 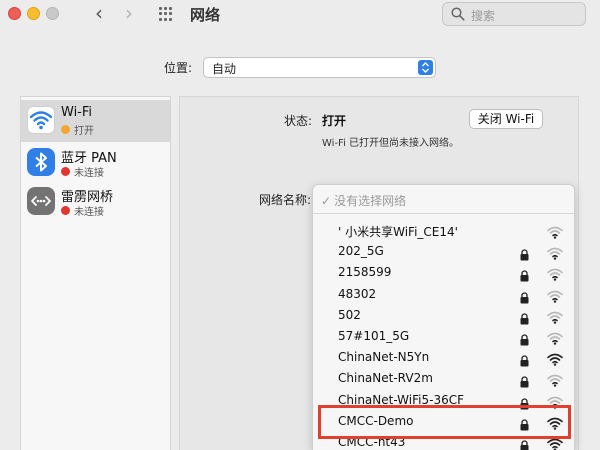 I want to click on bluetooth-icon, so click(x=41, y=162).